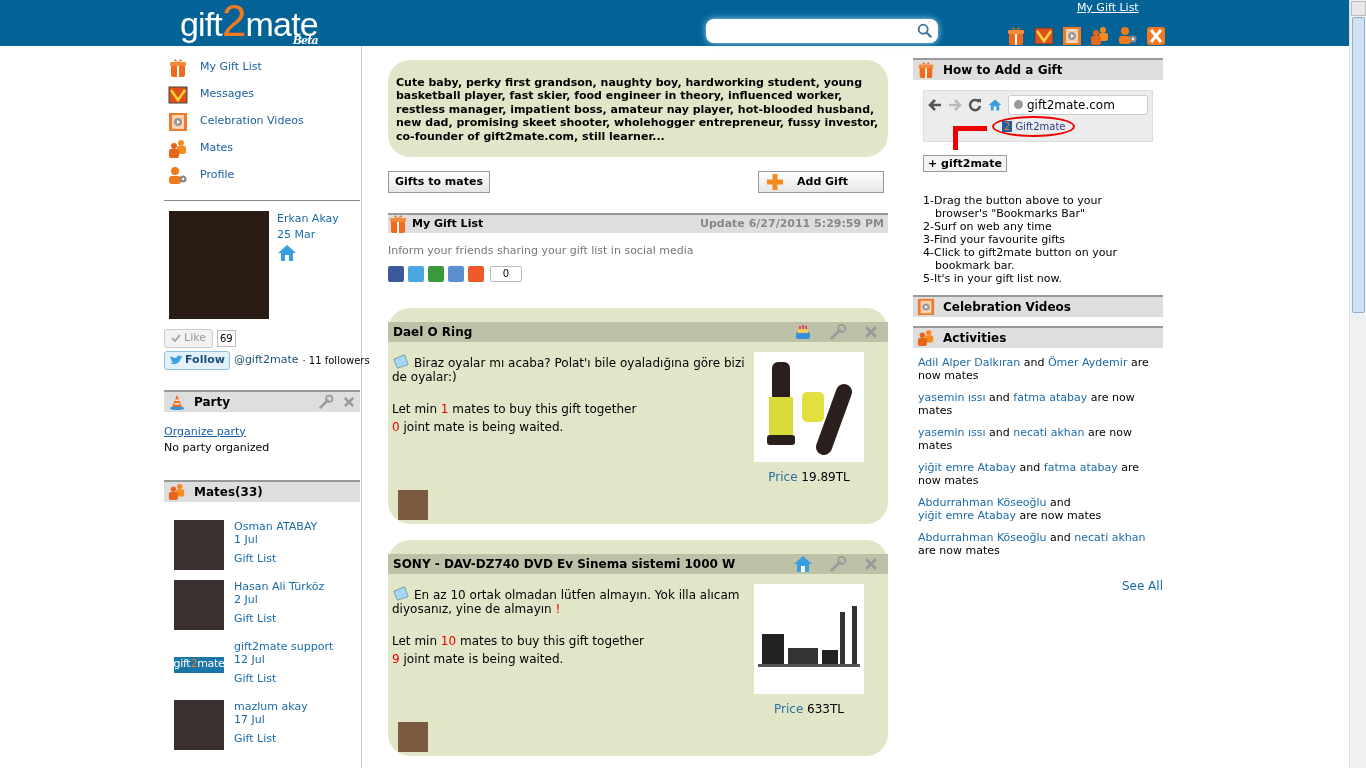 Image resolution: width=1366 pixels, height=768 pixels. Describe the element at coordinates (205, 431) in the screenshot. I see `organize-party-link: Organize party` at that location.